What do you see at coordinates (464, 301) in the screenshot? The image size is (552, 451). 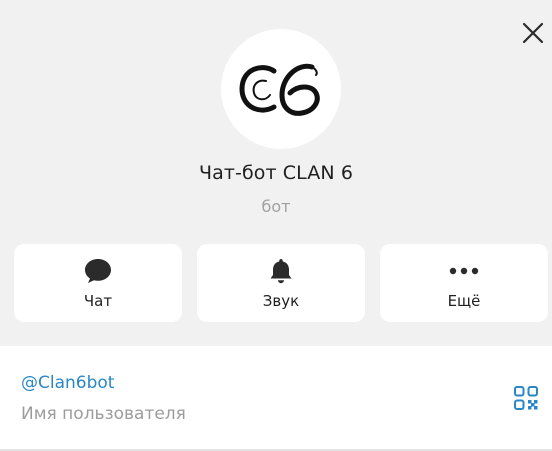 I see `more-button-label: Ещё` at bounding box center [464, 301].